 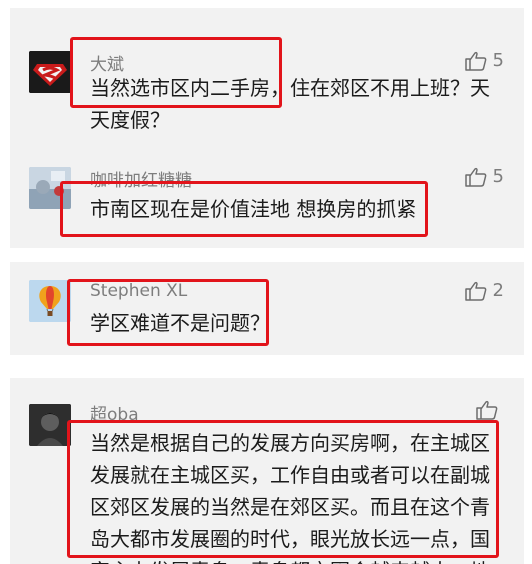 What do you see at coordinates (114, 412) in the screenshot?
I see `comment-username: 超oba` at bounding box center [114, 412].